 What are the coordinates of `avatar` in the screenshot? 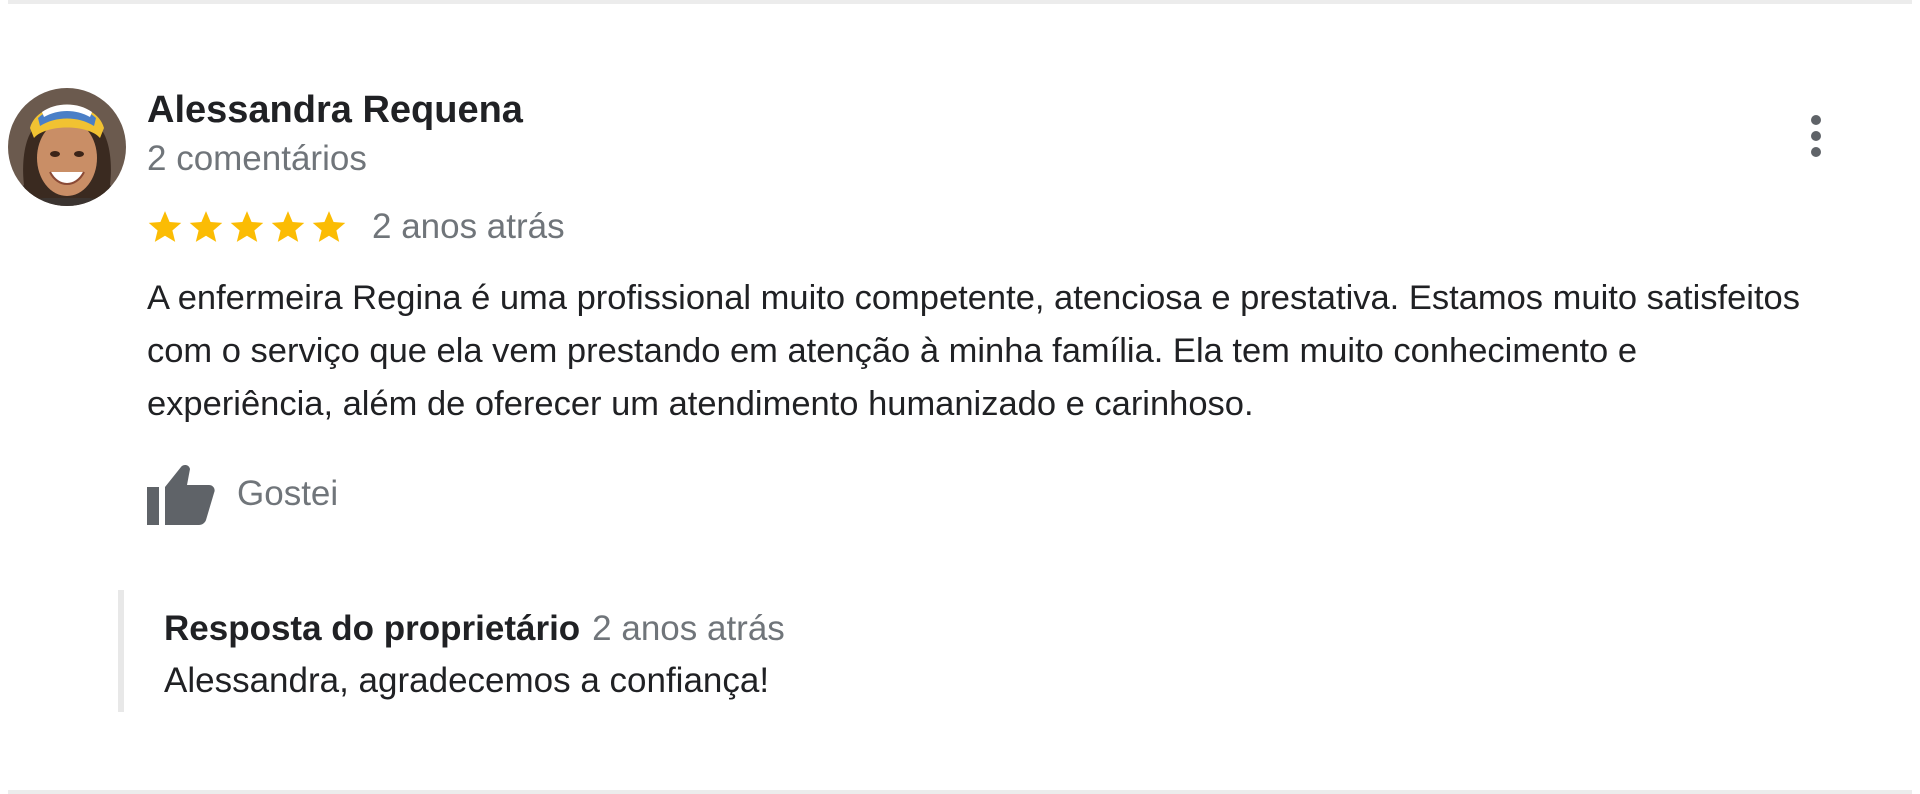 It's located at (67, 147).